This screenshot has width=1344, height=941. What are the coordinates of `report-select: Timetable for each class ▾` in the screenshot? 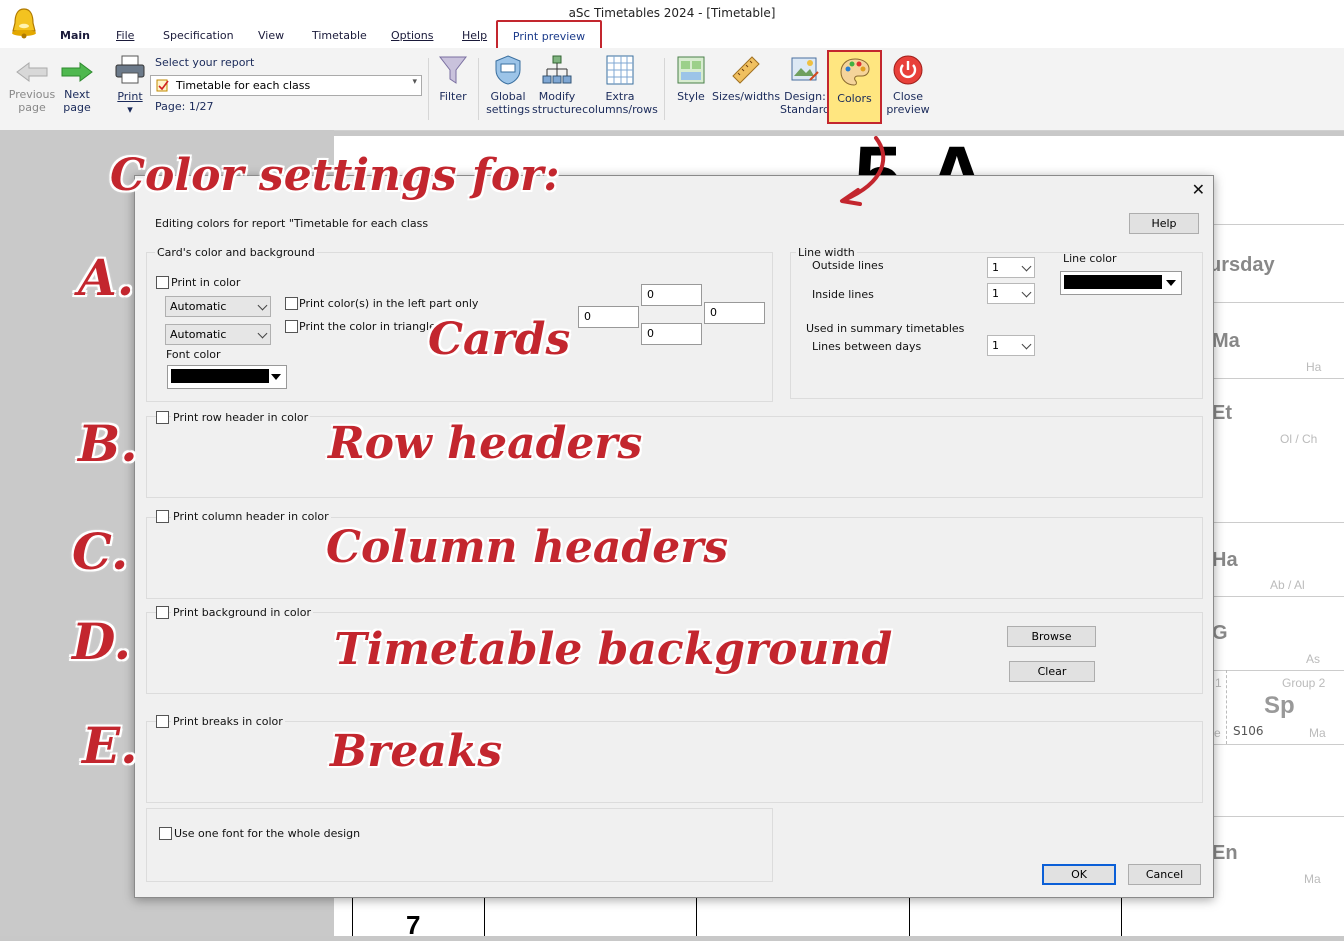 It's located at (286, 85).